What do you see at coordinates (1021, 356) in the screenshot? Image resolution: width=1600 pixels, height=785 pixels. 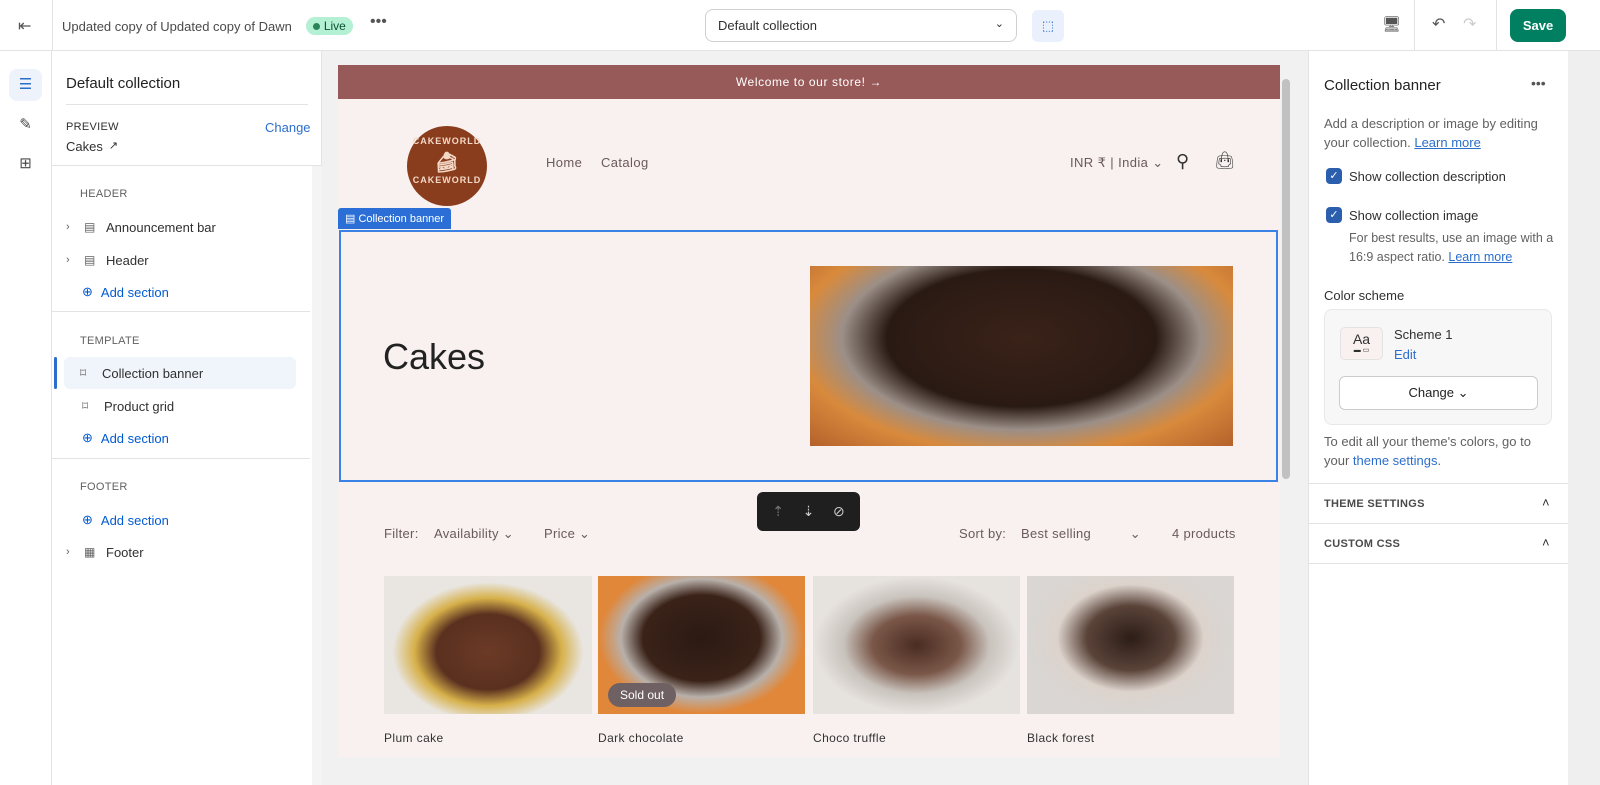 I see `collection-image` at bounding box center [1021, 356].